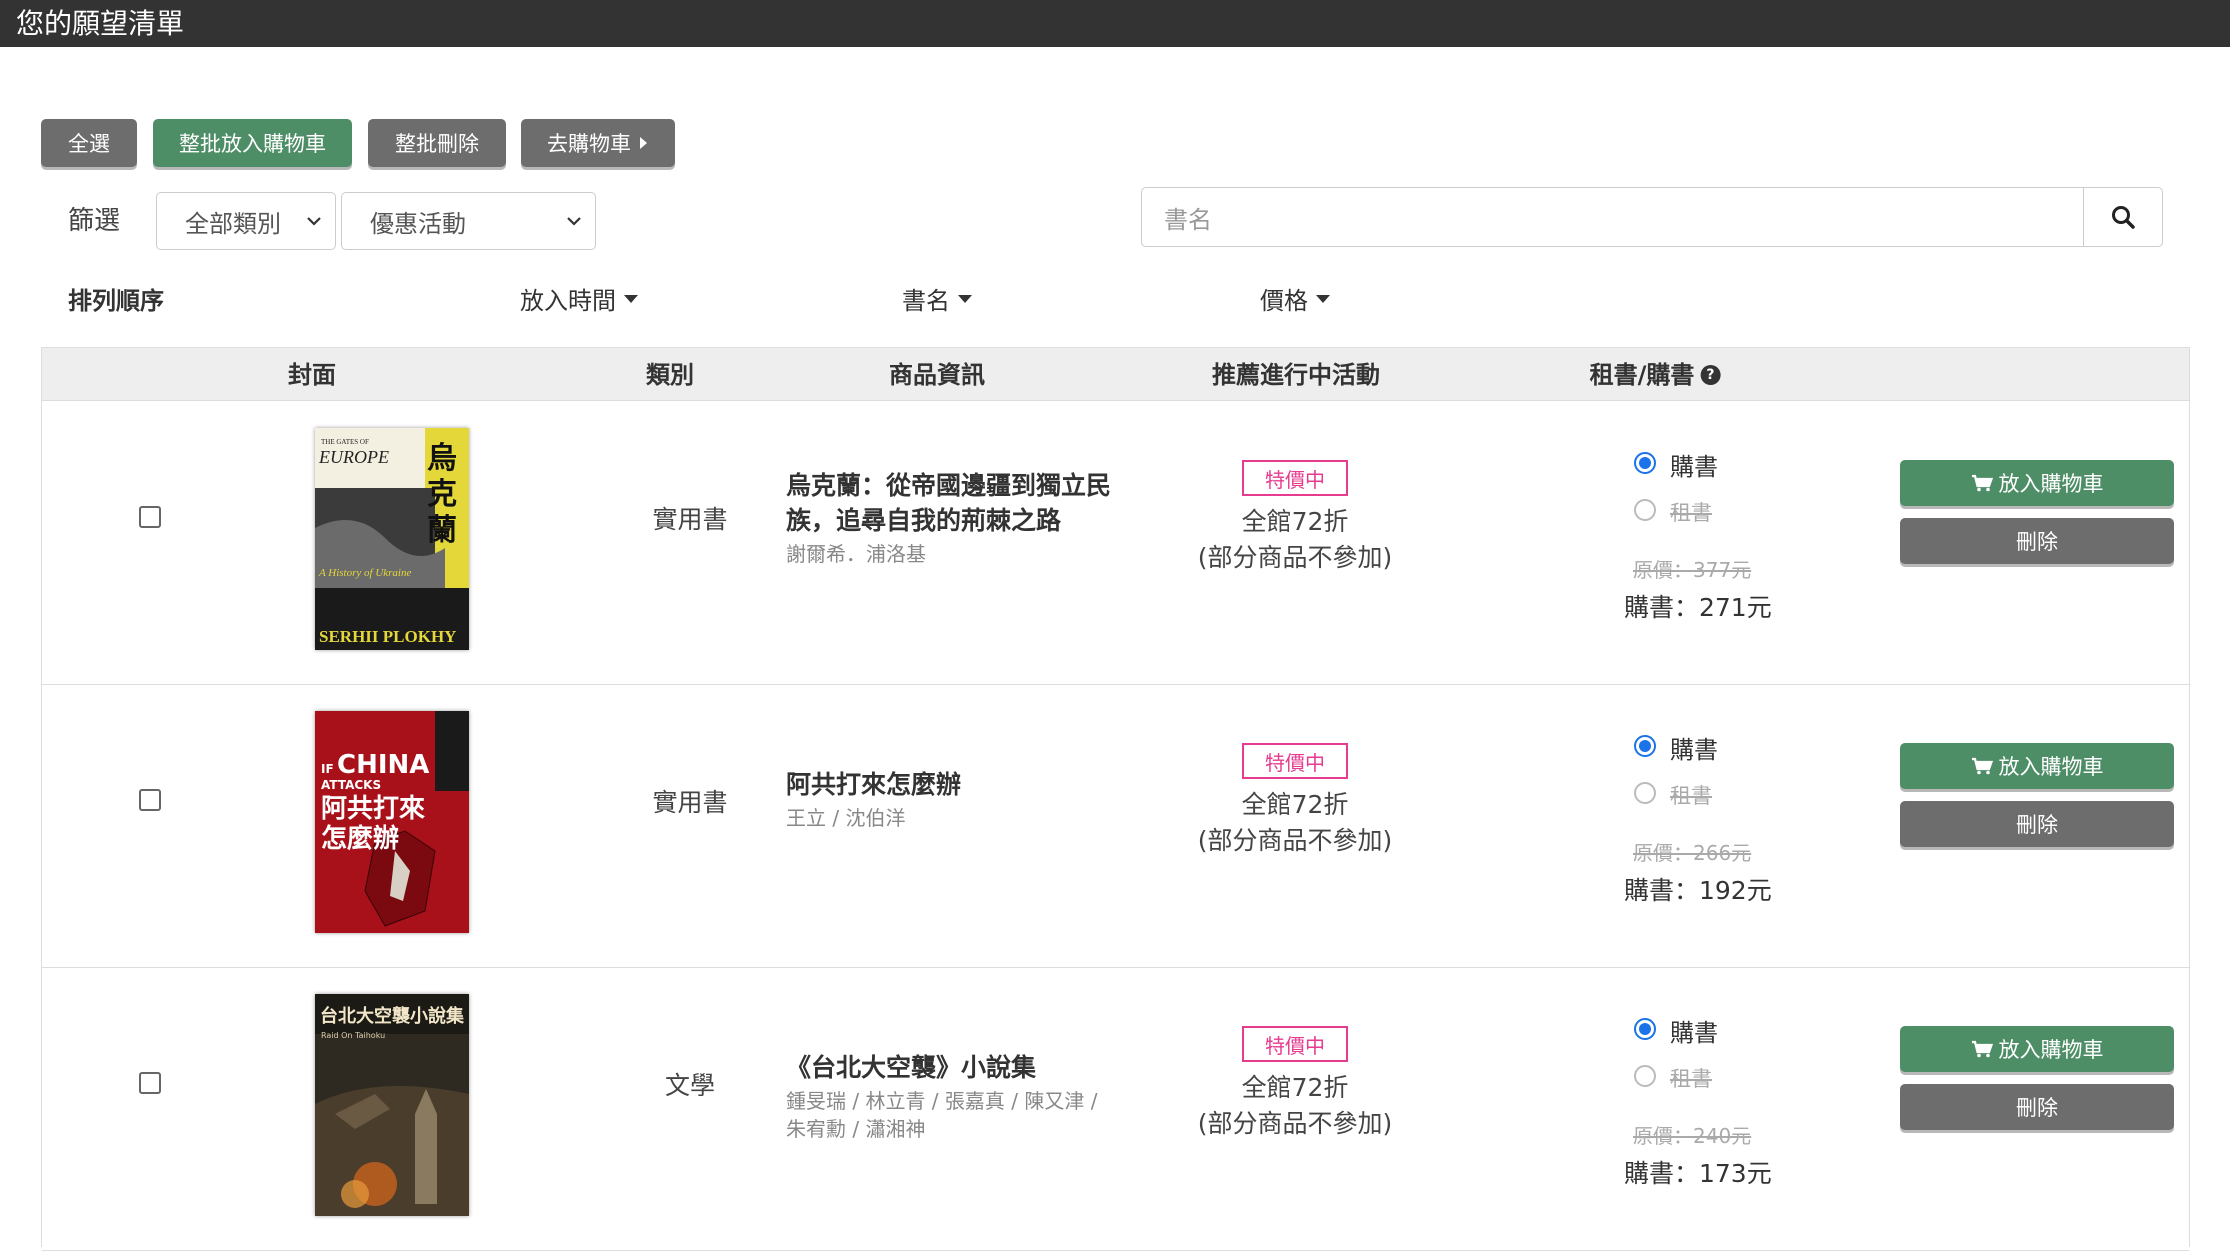 This screenshot has height=1251, width=2230. What do you see at coordinates (360, 838) in the screenshot?
I see `cover-text-cjk2: 怎麼辦` at bounding box center [360, 838].